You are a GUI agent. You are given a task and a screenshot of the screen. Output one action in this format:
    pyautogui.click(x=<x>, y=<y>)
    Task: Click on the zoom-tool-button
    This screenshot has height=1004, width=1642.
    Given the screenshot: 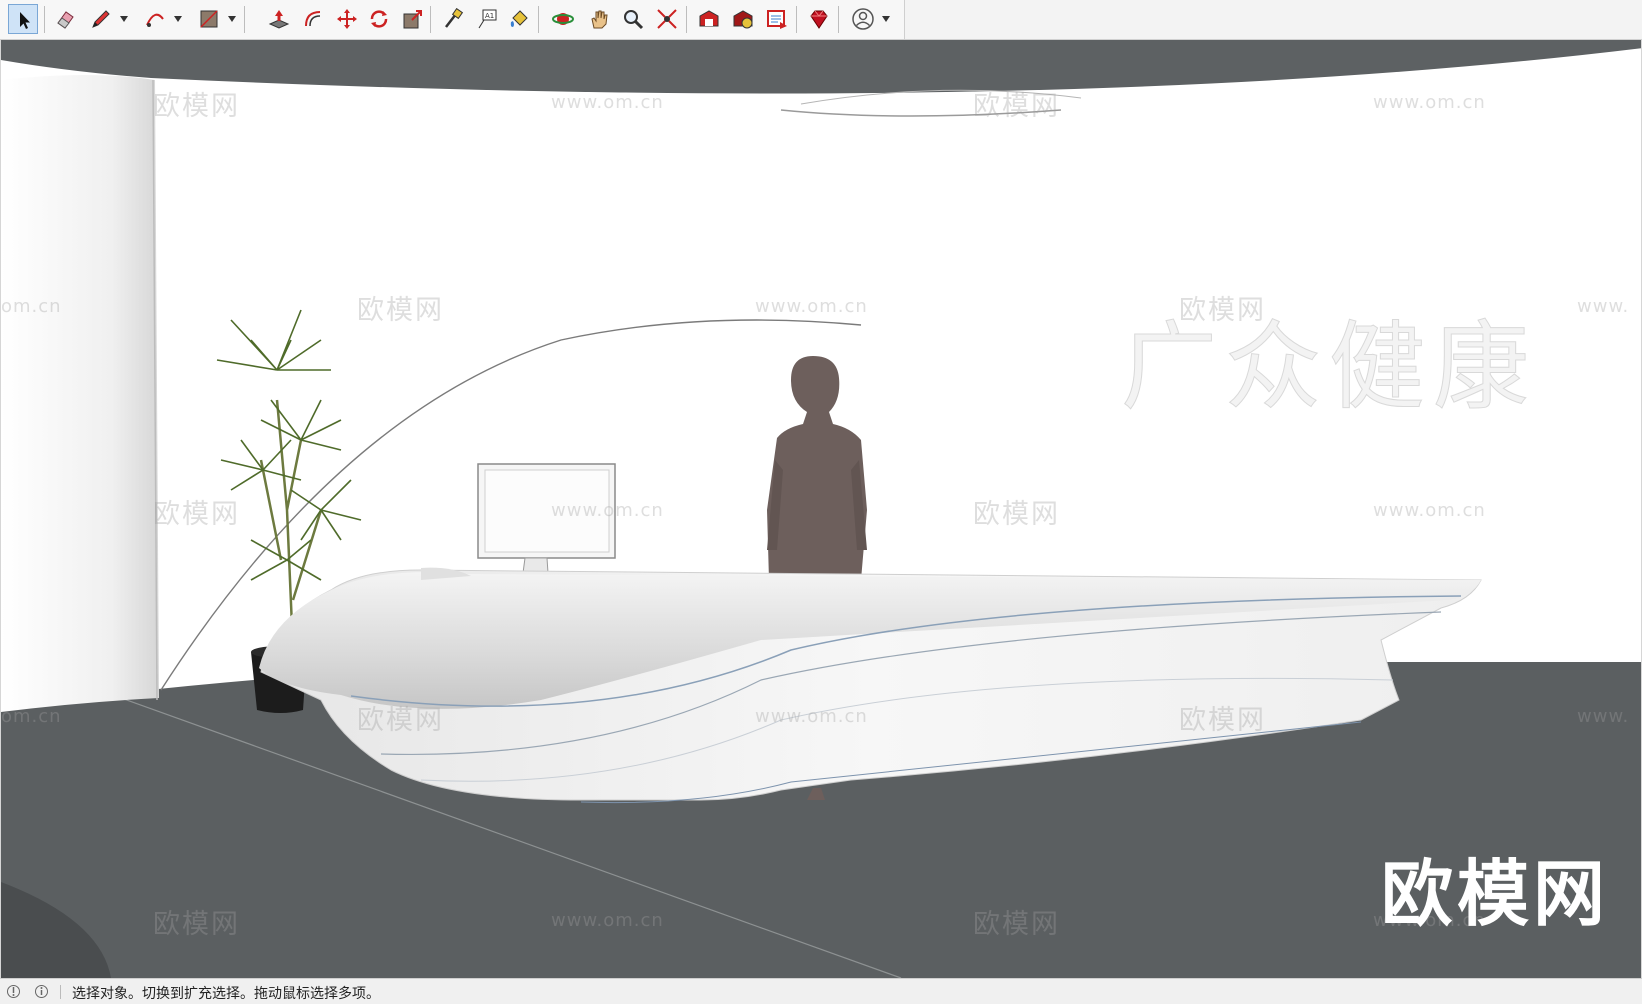 What is the action you would take?
    pyautogui.click(x=633, y=19)
    